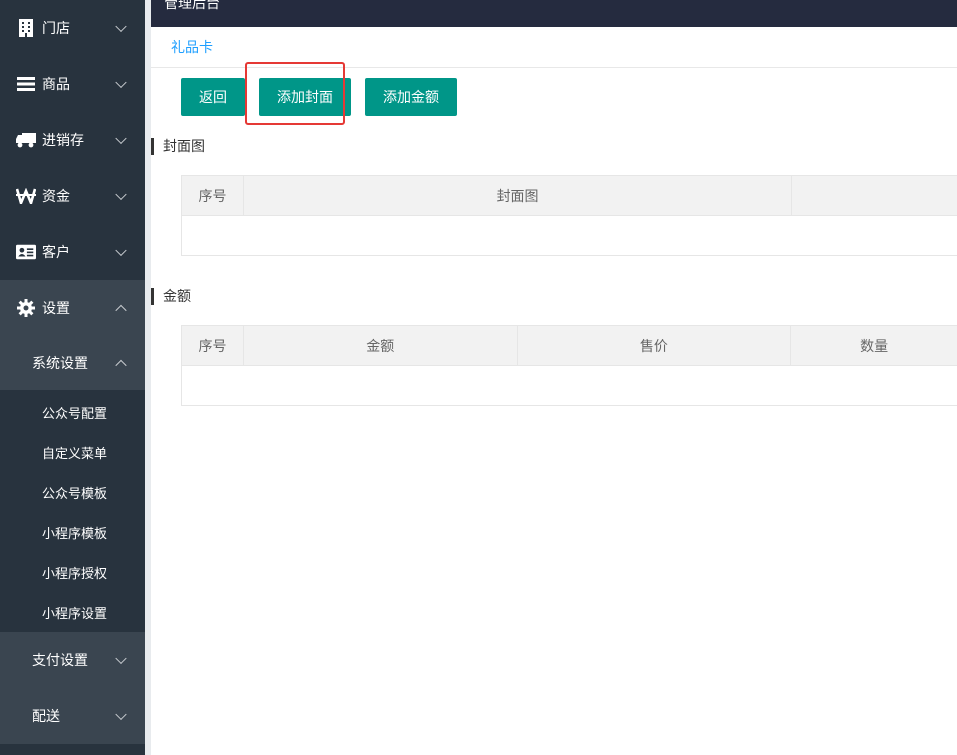  What do you see at coordinates (213, 97) in the screenshot?
I see `back-button: 返回` at bounding box center [213, 97].